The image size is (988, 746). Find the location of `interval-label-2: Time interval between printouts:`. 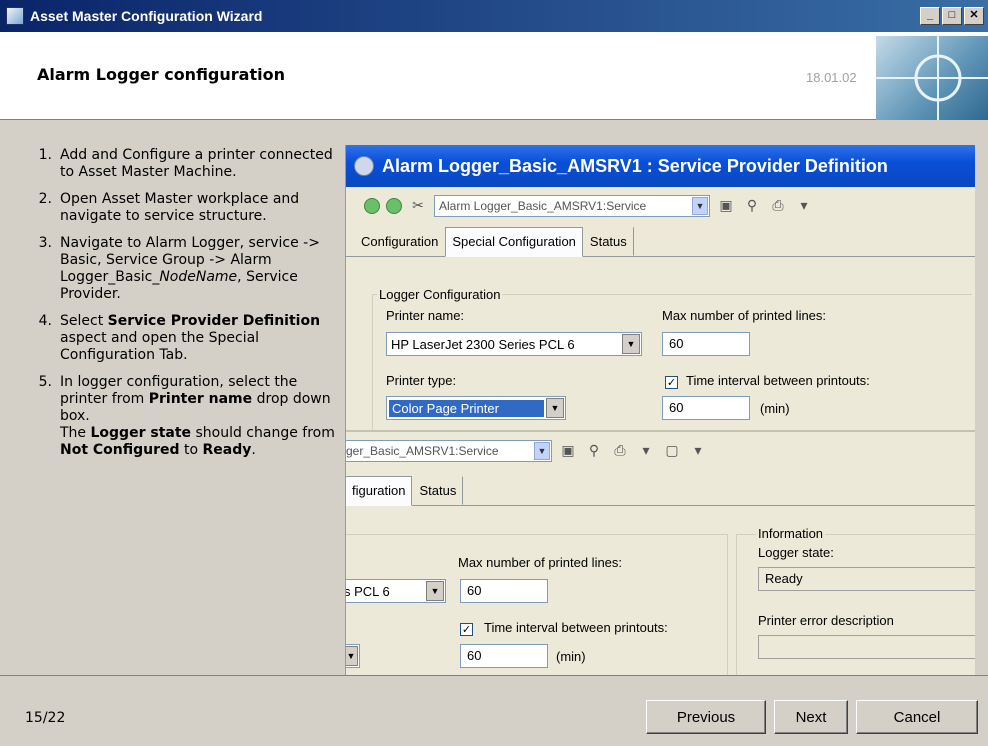

interval-label-2: Time interval between printouts: is located at coordinates (576, 627).